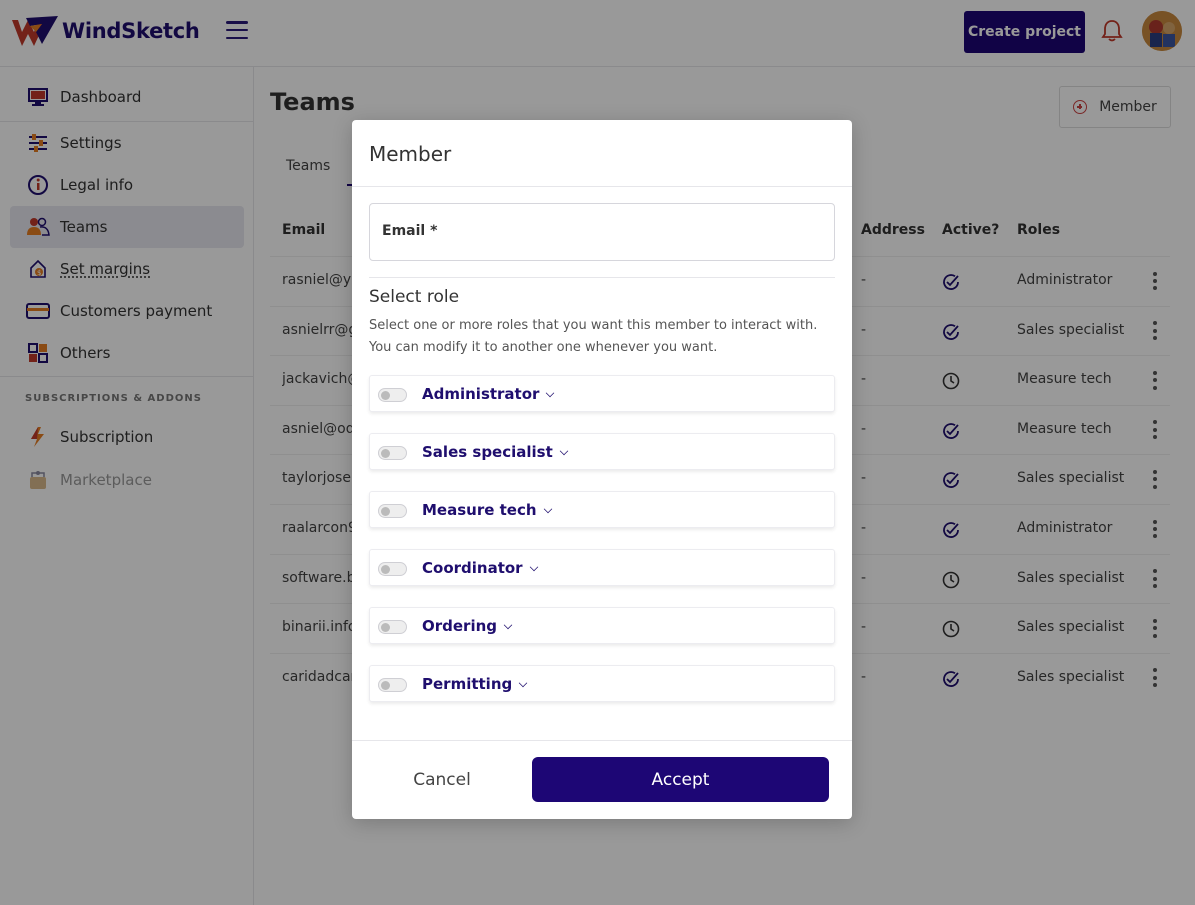  I want to click on select-role-title: Select role, so click(414, 297).